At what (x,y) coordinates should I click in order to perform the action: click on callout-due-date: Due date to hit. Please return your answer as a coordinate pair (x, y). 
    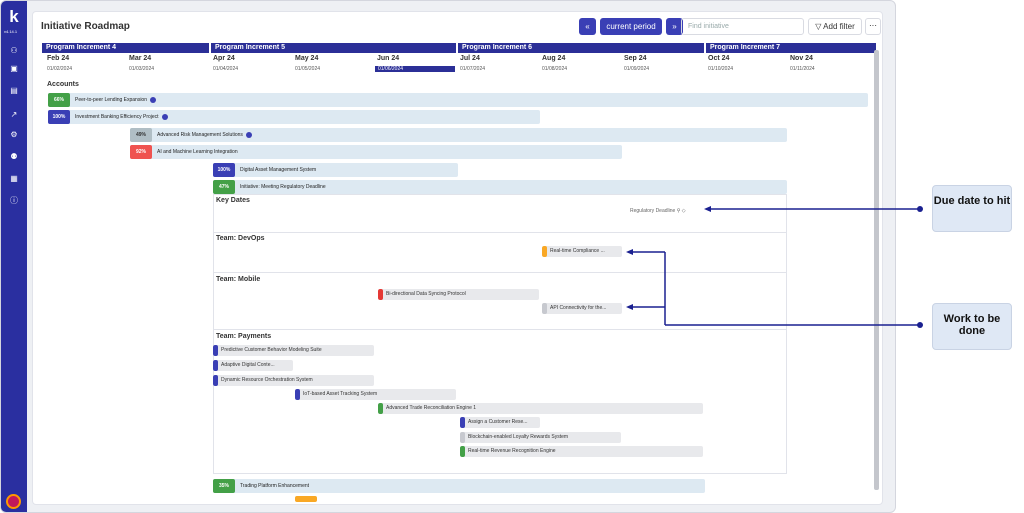
    Looking at the image, I should click on (972, 208).